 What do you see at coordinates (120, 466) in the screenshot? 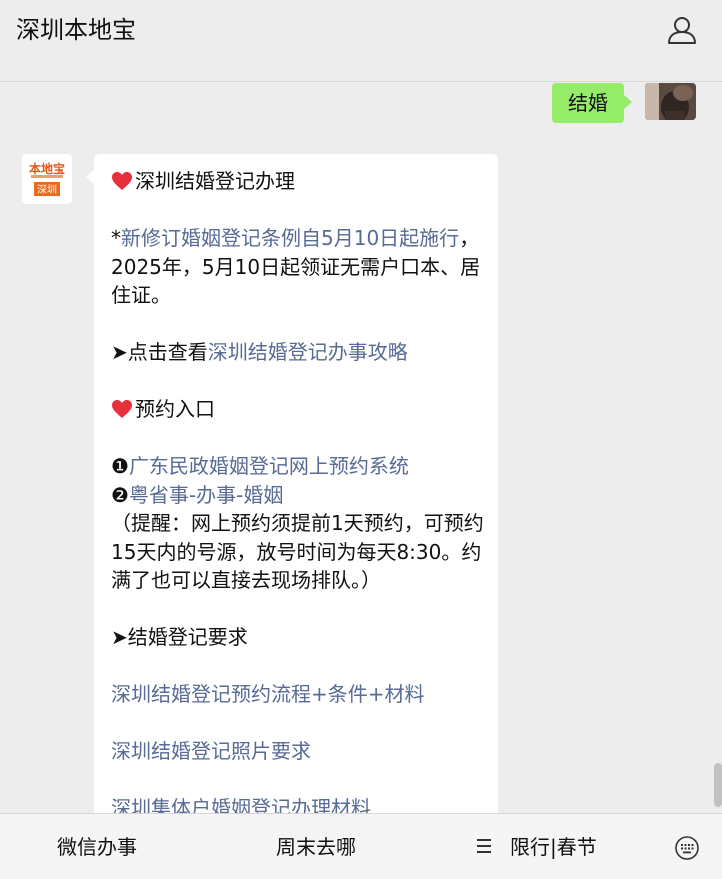
I see `number-1-icon: ❶` at bounding box center [120, 466].